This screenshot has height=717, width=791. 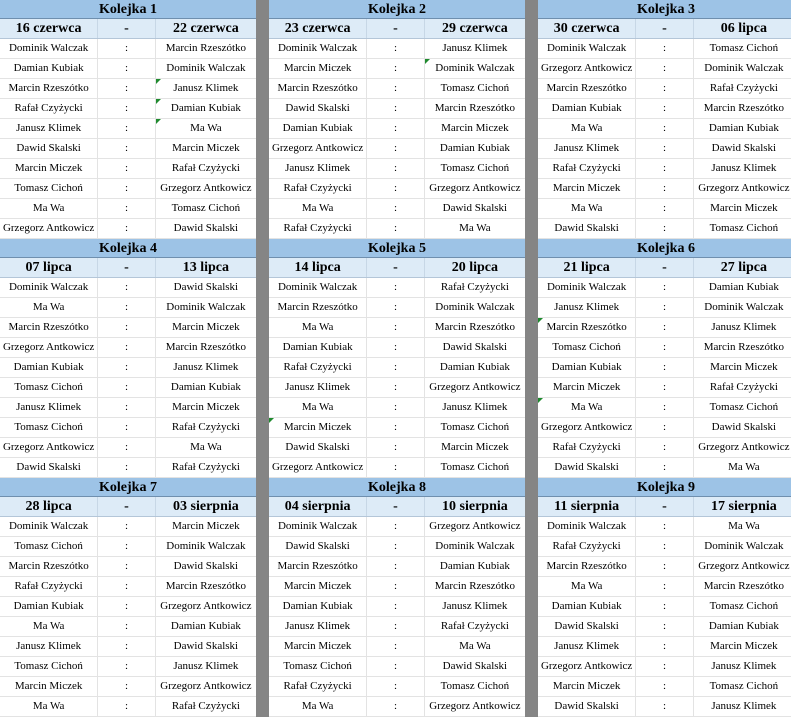 What do you see at coordinates (206, 347) in the screenshot?
I see `away-player-cell: Marcin Rzeszótko` at bounding box center [206, 347].